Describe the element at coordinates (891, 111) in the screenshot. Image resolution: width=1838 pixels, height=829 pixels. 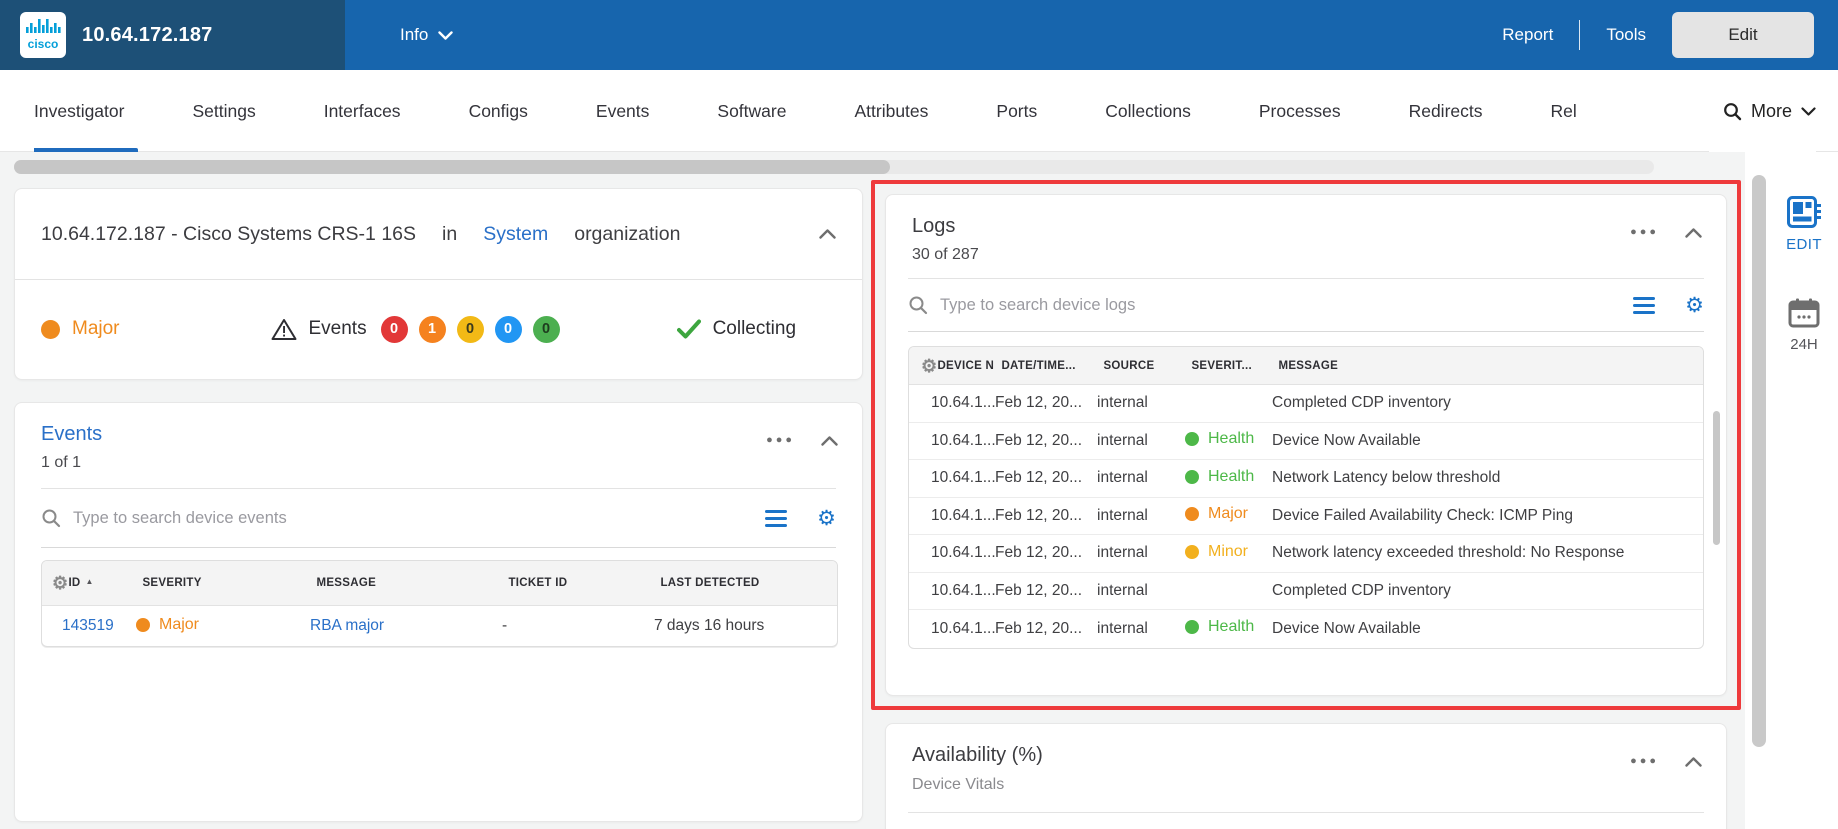
I see `tab-attributes: Attributes` at that location.